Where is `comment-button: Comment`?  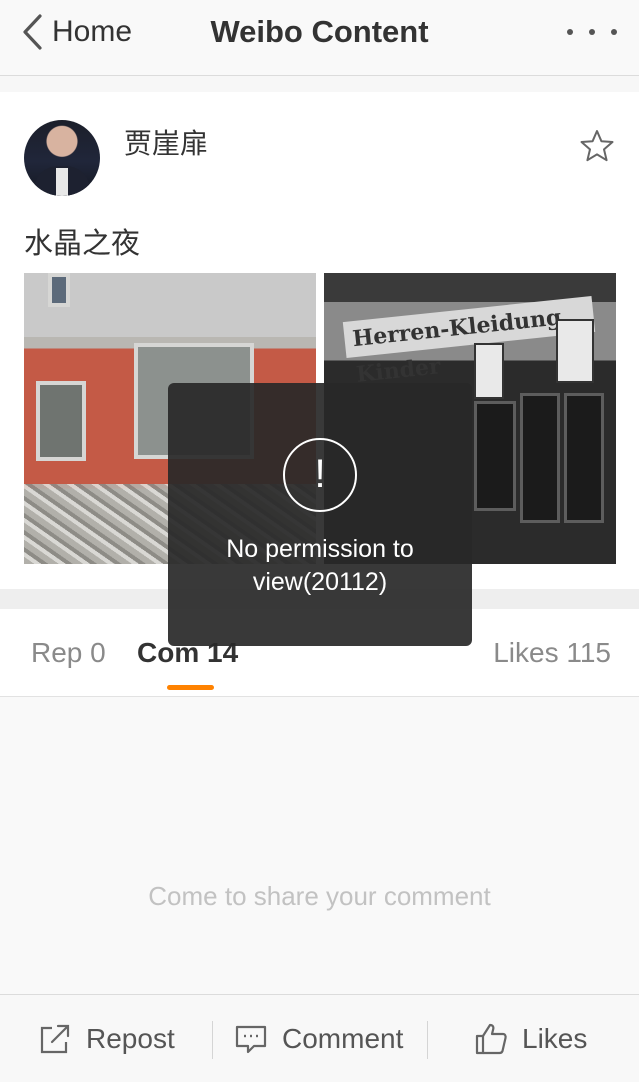
comment-button: Comment is located at coordinates (318, 1038).